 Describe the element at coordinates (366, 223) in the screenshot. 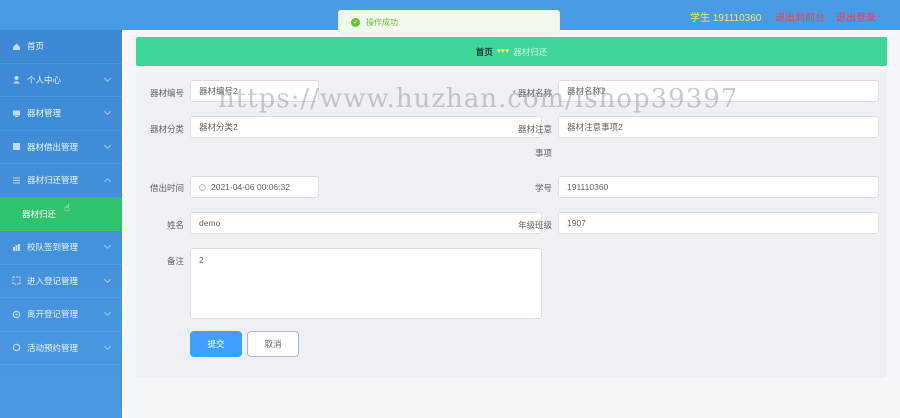

I see `name-field: demo` at that location.